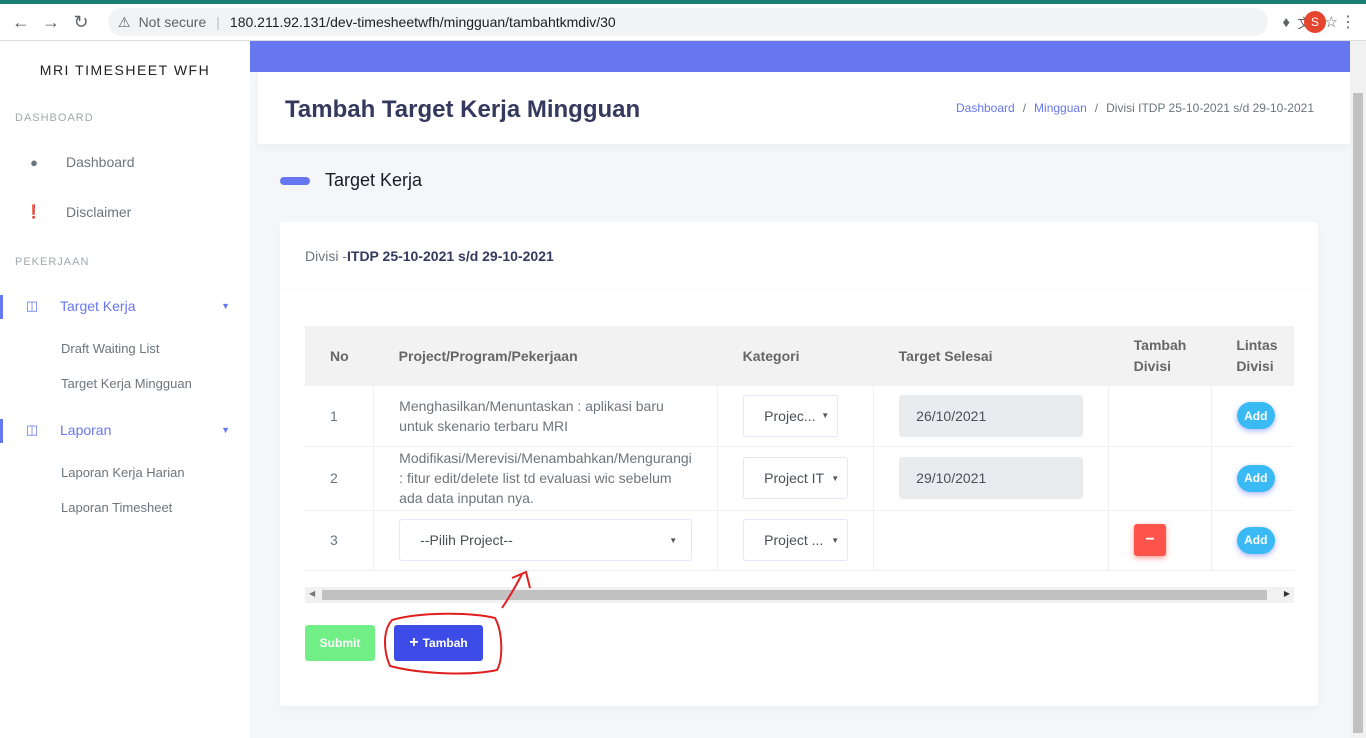  Describe the element at coordinates (991, 356) in the screenshot. I see `header-target: Target Selesai` at that location.